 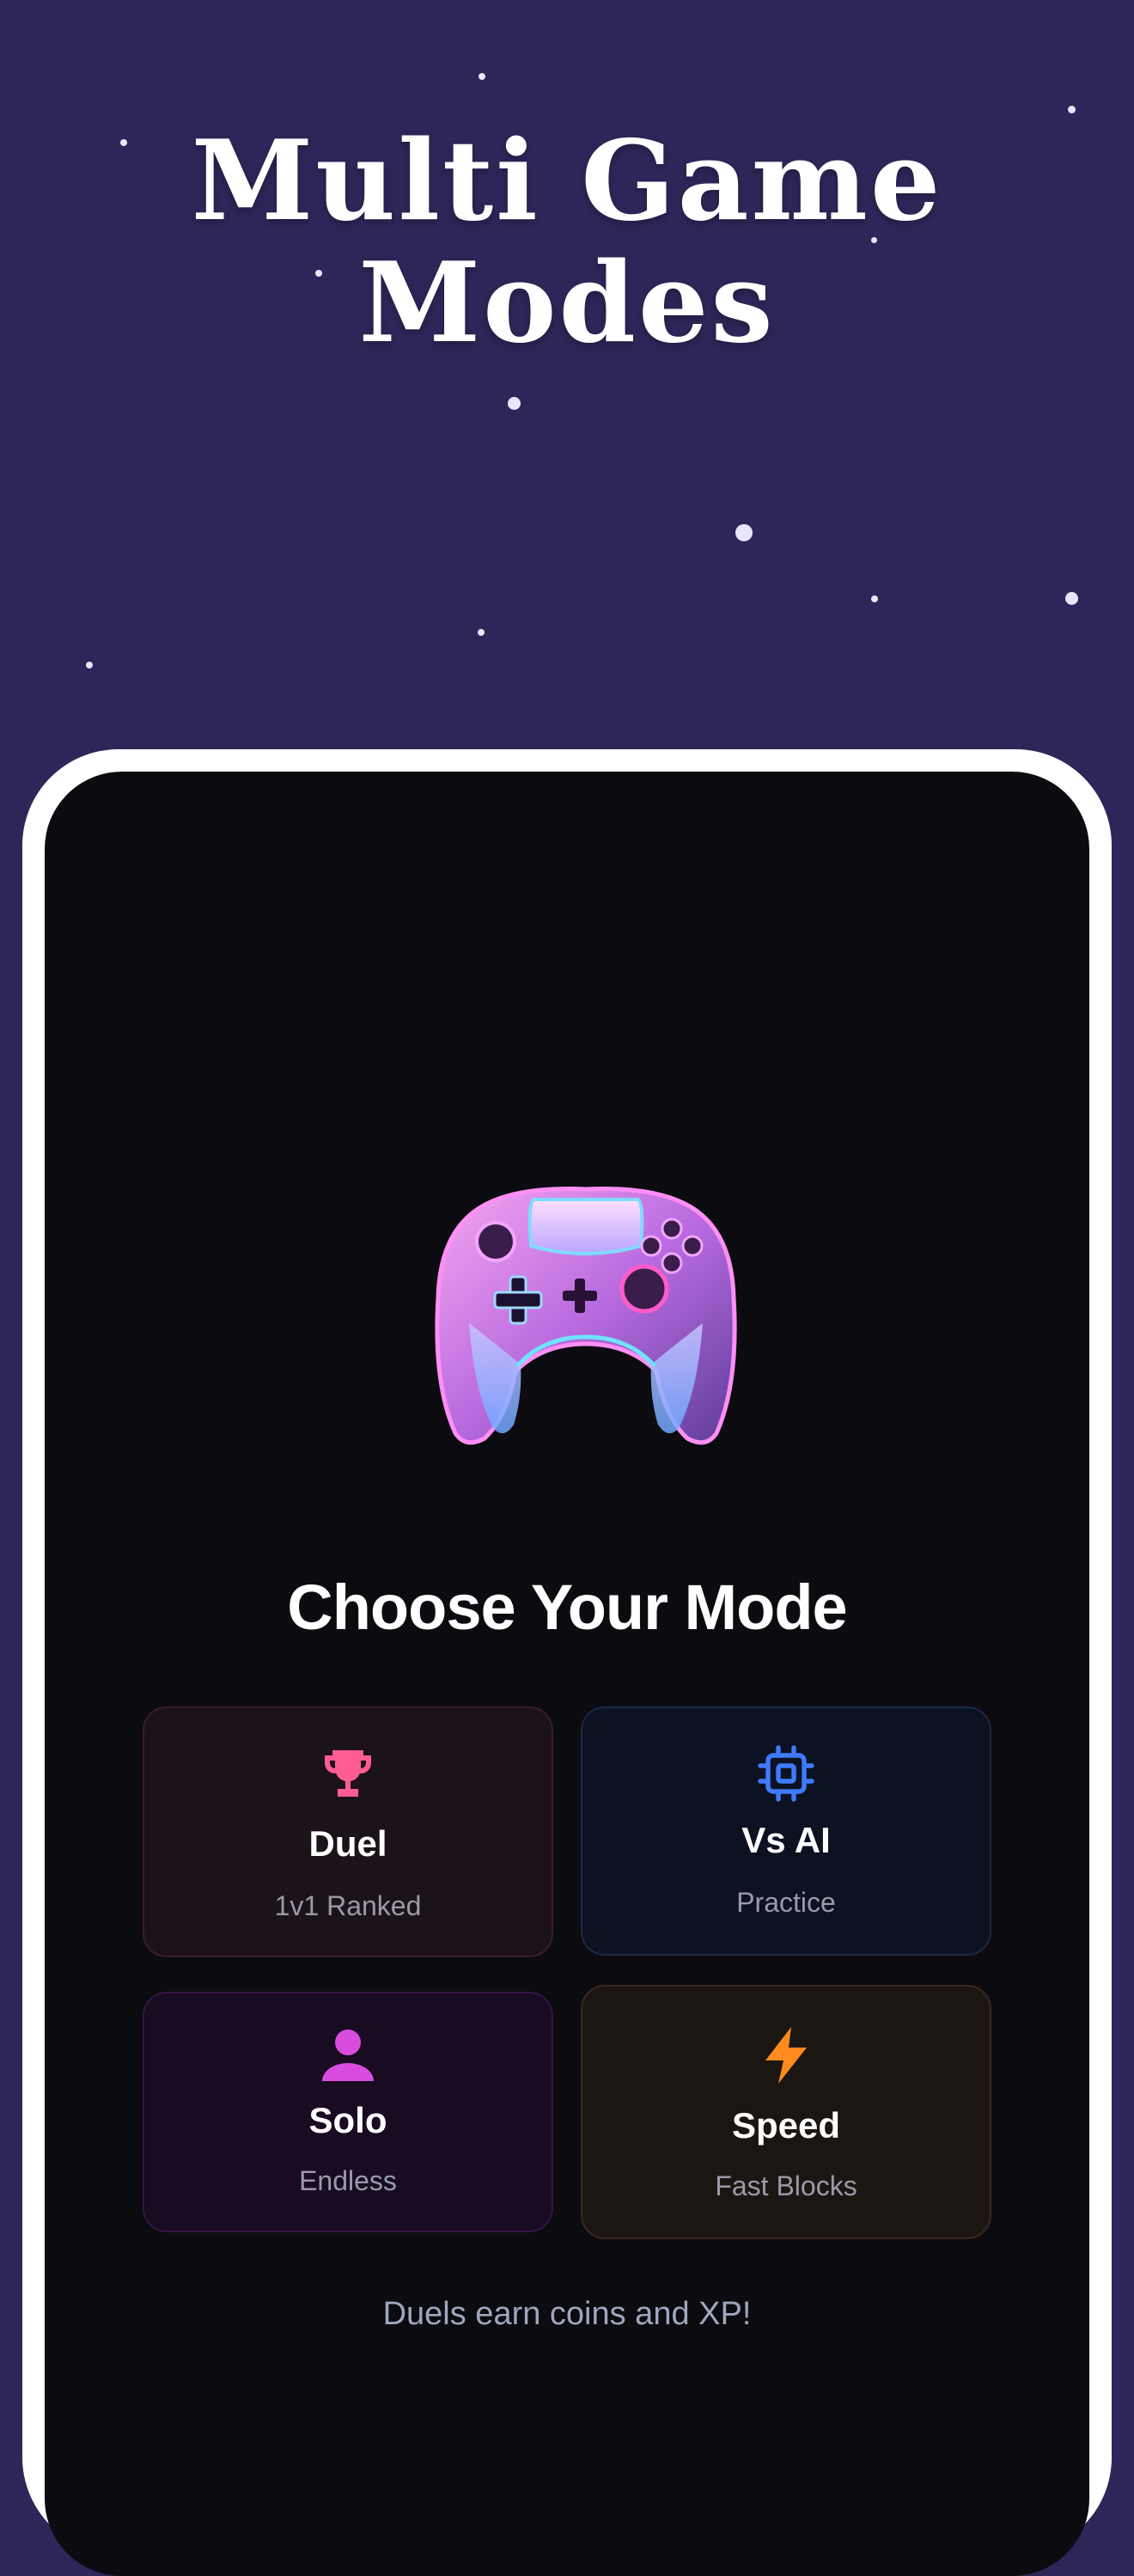 What do you see at coordinates (348, 2055) in the screenshot?
I see `person-icon` at bounding box center [348, 2055].